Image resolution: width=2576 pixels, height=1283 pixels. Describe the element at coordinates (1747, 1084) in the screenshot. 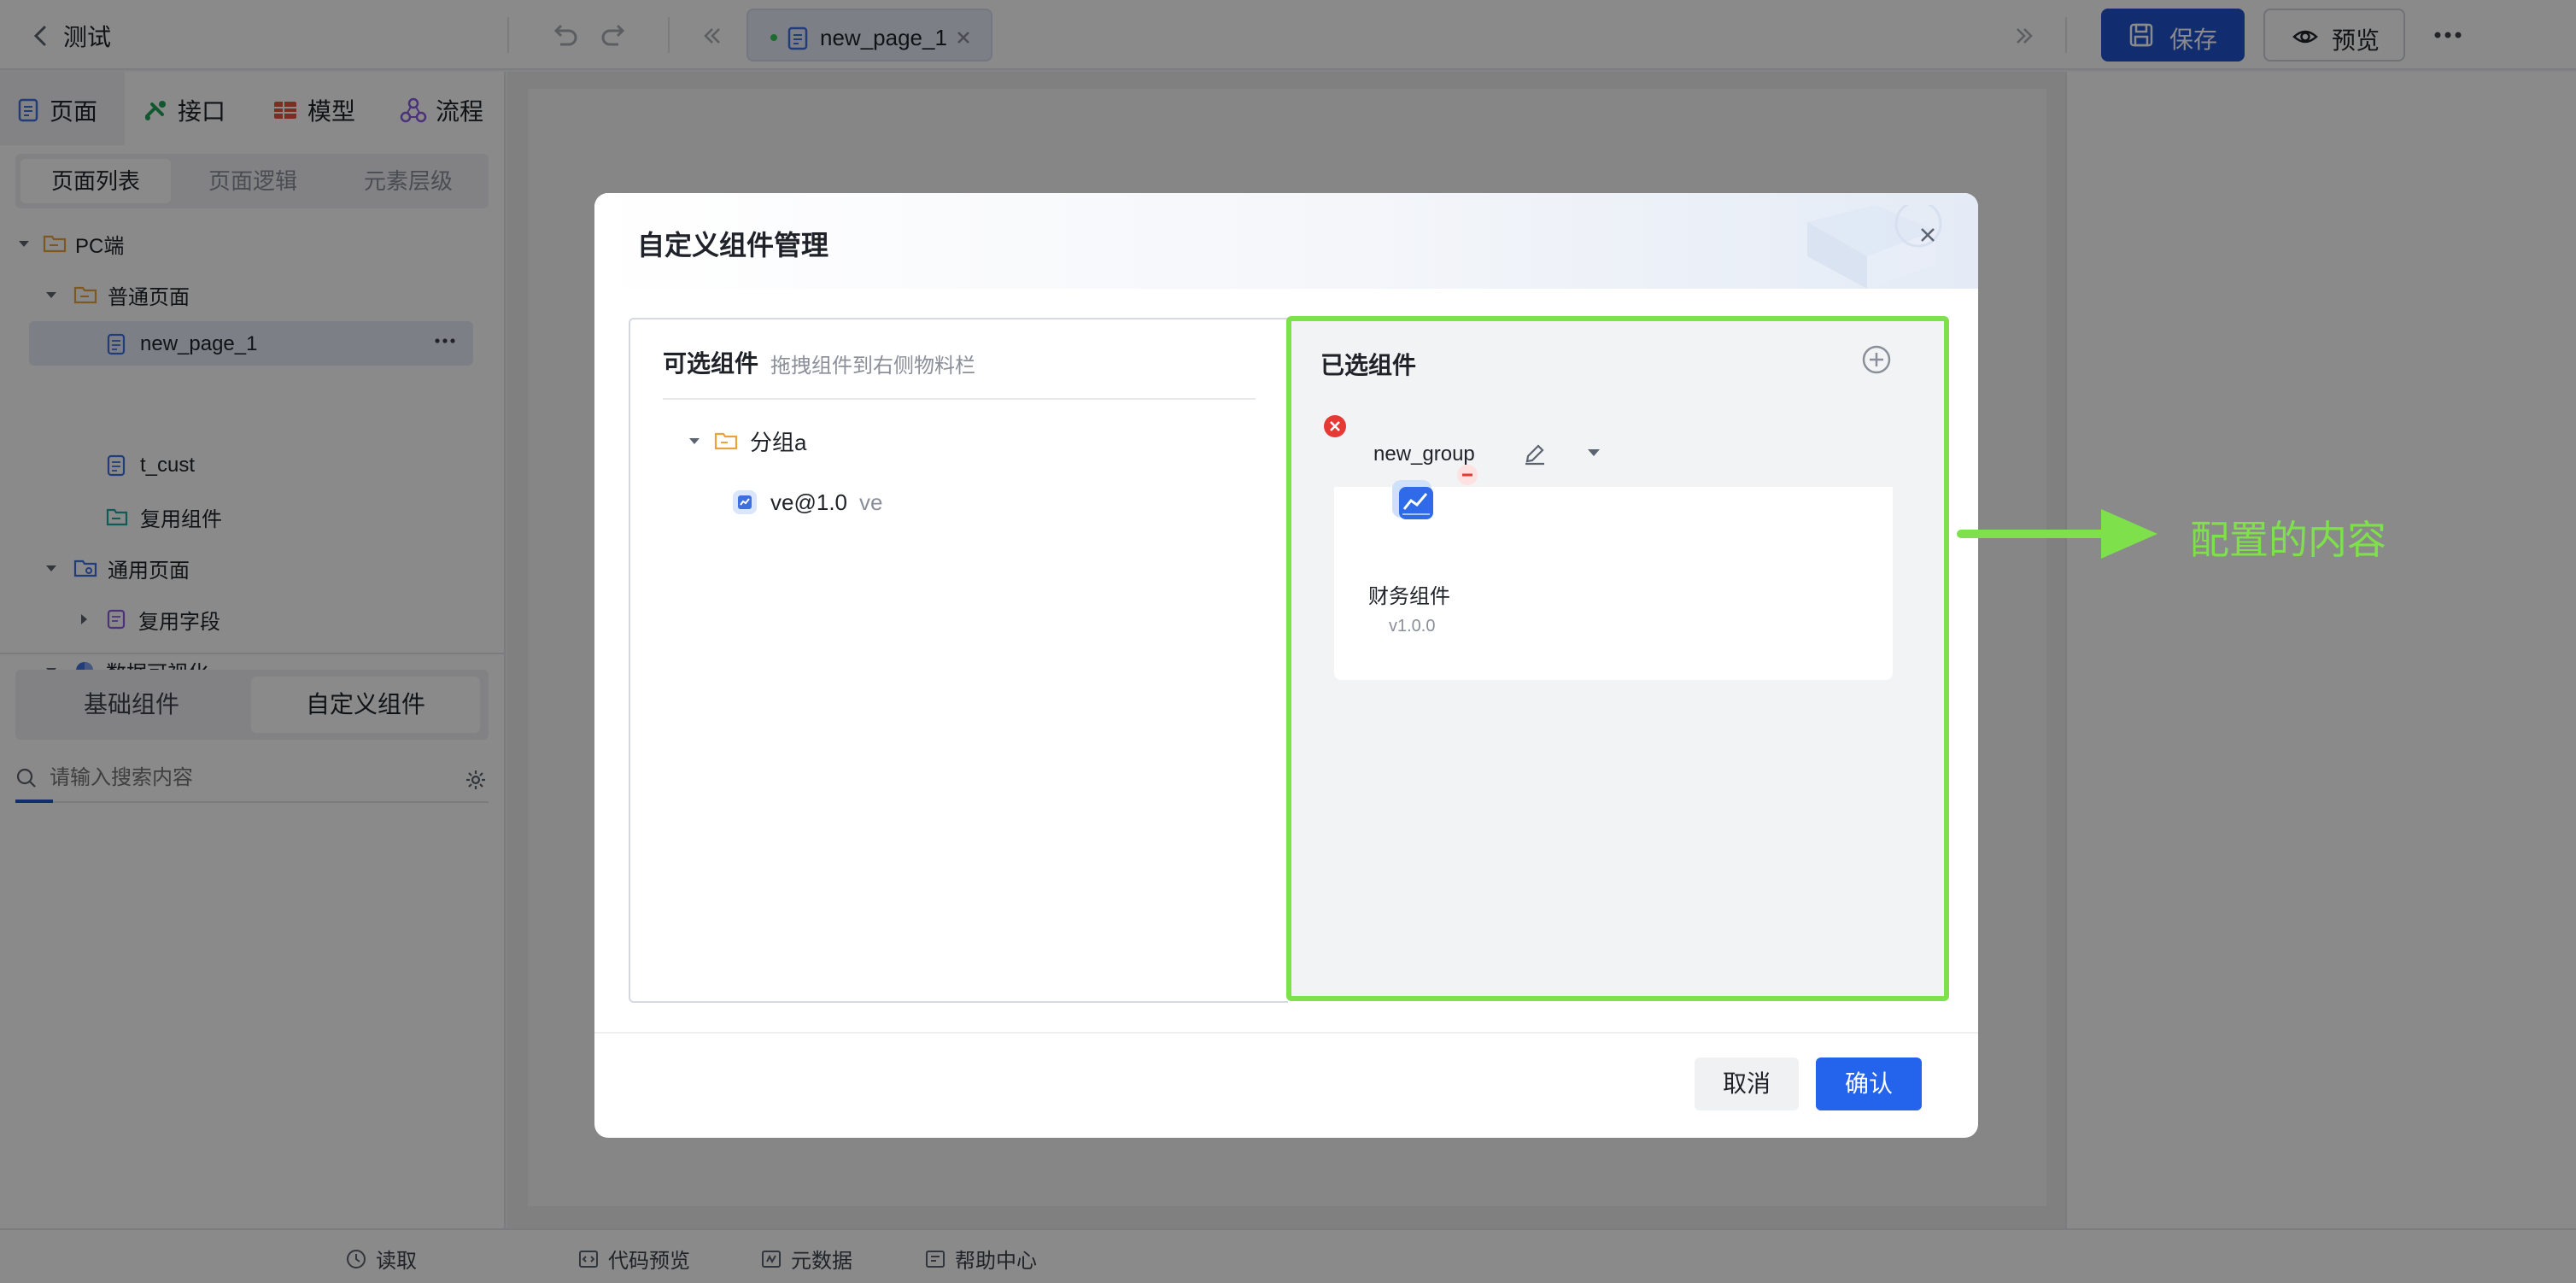

I see `cancel-button: 取消` at that location.